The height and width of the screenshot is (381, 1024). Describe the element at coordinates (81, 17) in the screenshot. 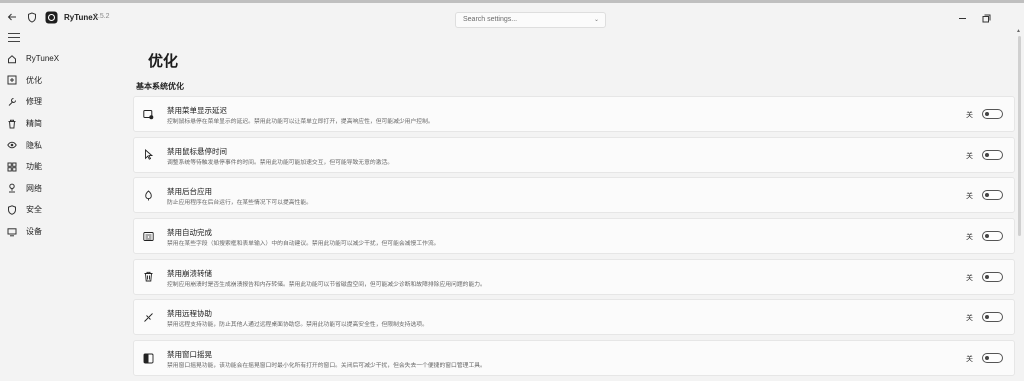

I see `app-name: RyTuneX` at that location.